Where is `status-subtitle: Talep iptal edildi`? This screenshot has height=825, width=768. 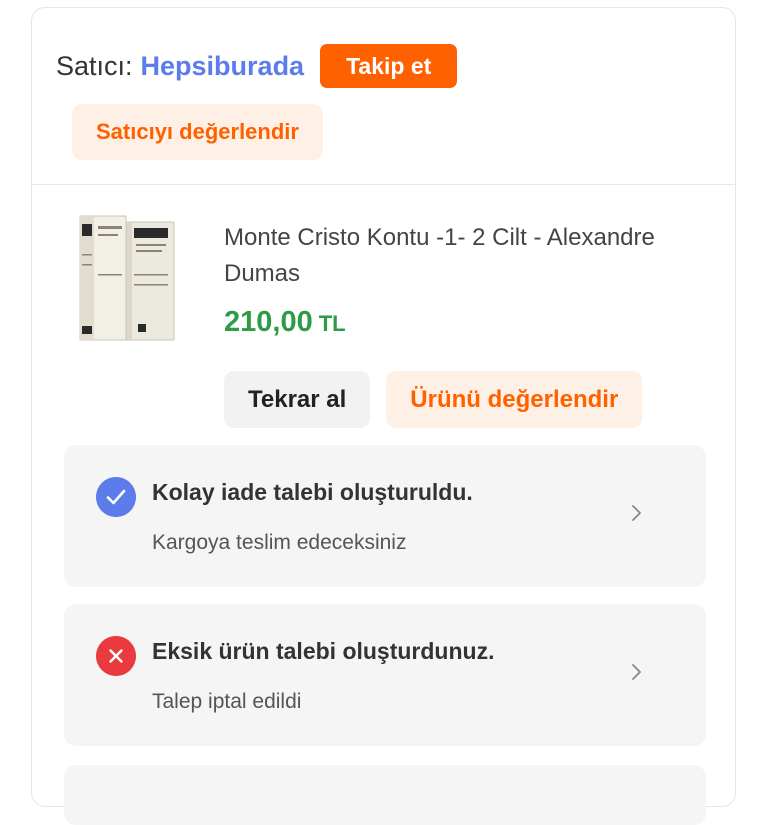 status-subtitle: Talep iptal edildi is located at coordinates (227, 701).